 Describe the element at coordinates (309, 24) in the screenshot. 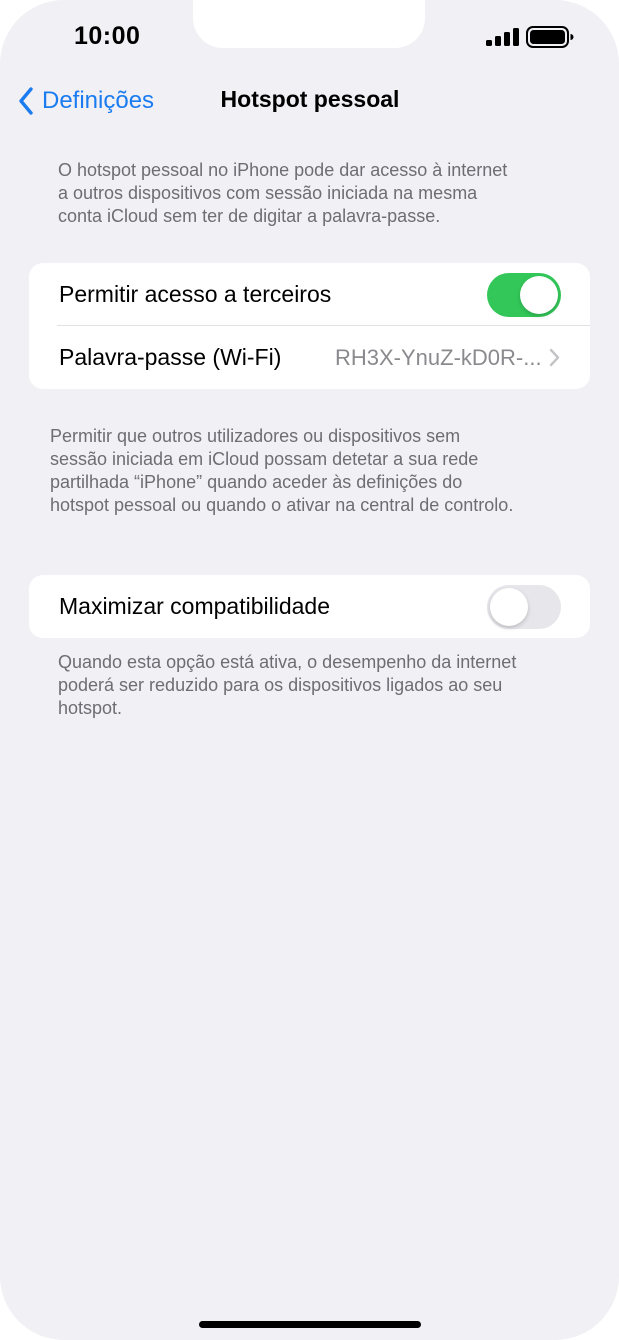

I see `device-notch` at that location.